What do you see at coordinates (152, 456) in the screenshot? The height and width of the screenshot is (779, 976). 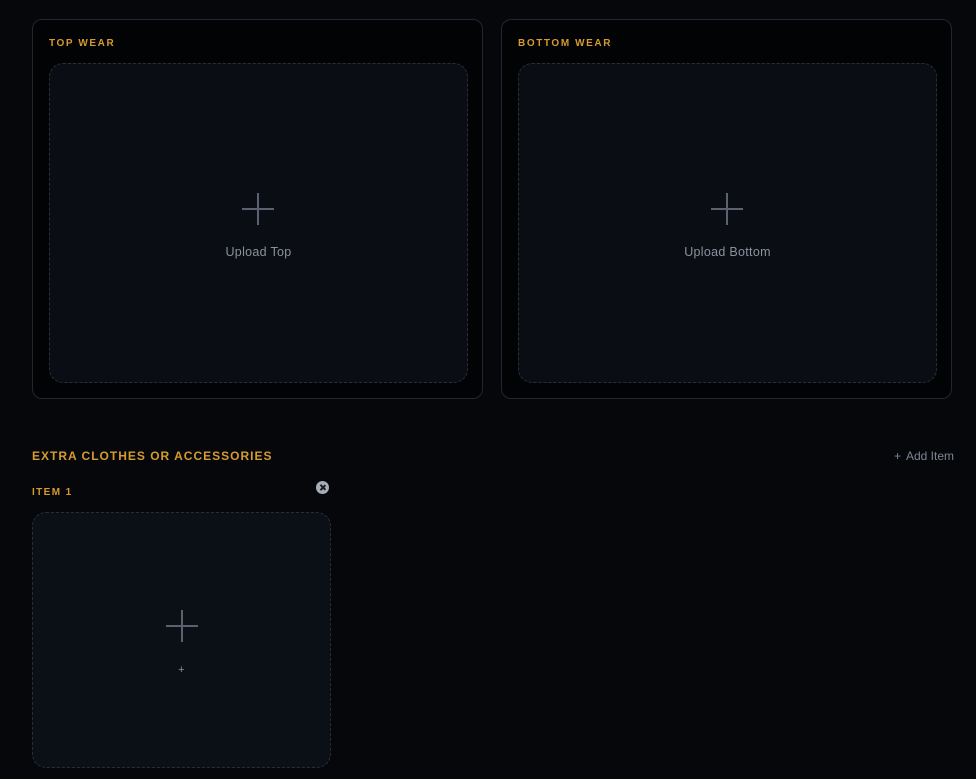 I see `extras-section-title: EXTRA CLOTHES OR ACCESSORIES` at bounding box center [152, 456].